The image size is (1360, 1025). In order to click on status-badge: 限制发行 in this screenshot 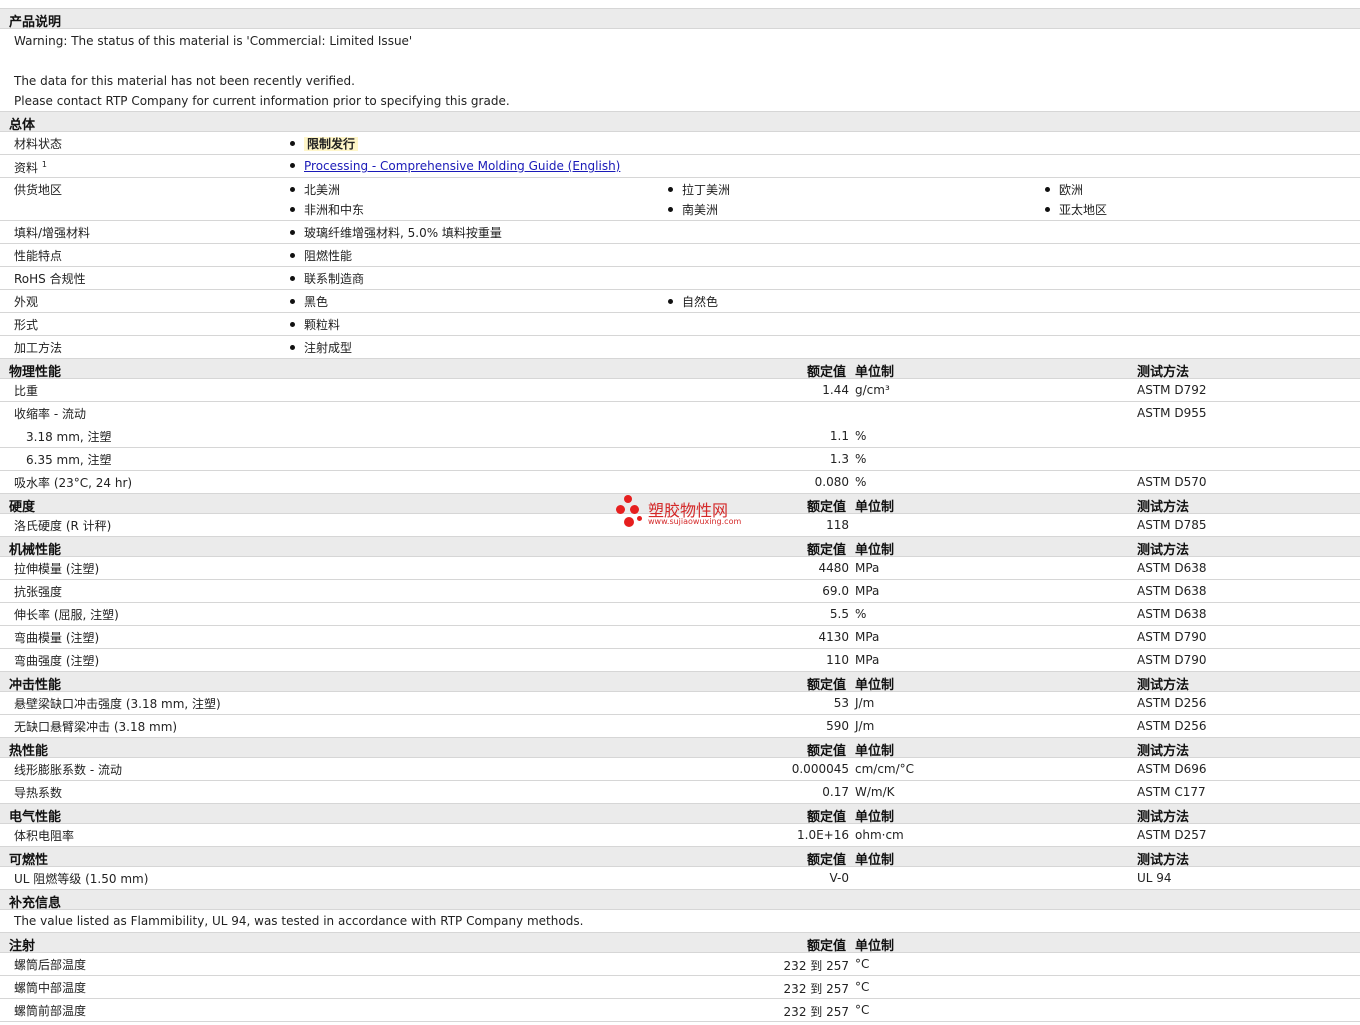, I will do `click(331, 144)`.